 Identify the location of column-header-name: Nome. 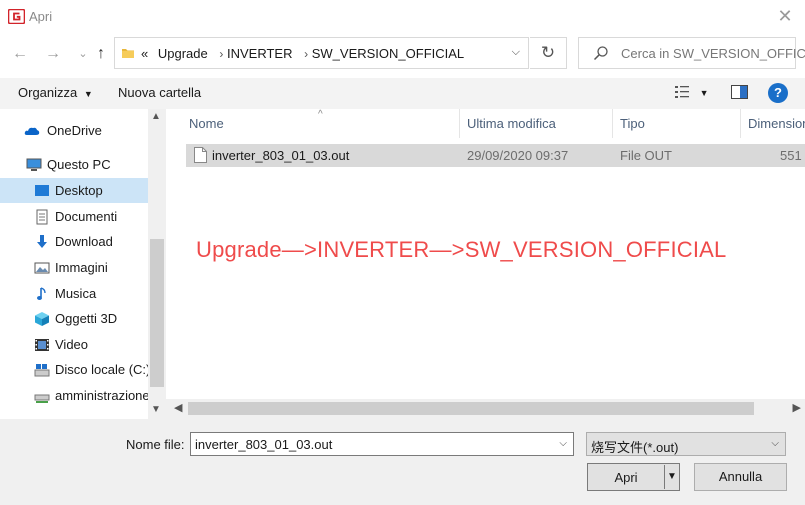
(206, 123).